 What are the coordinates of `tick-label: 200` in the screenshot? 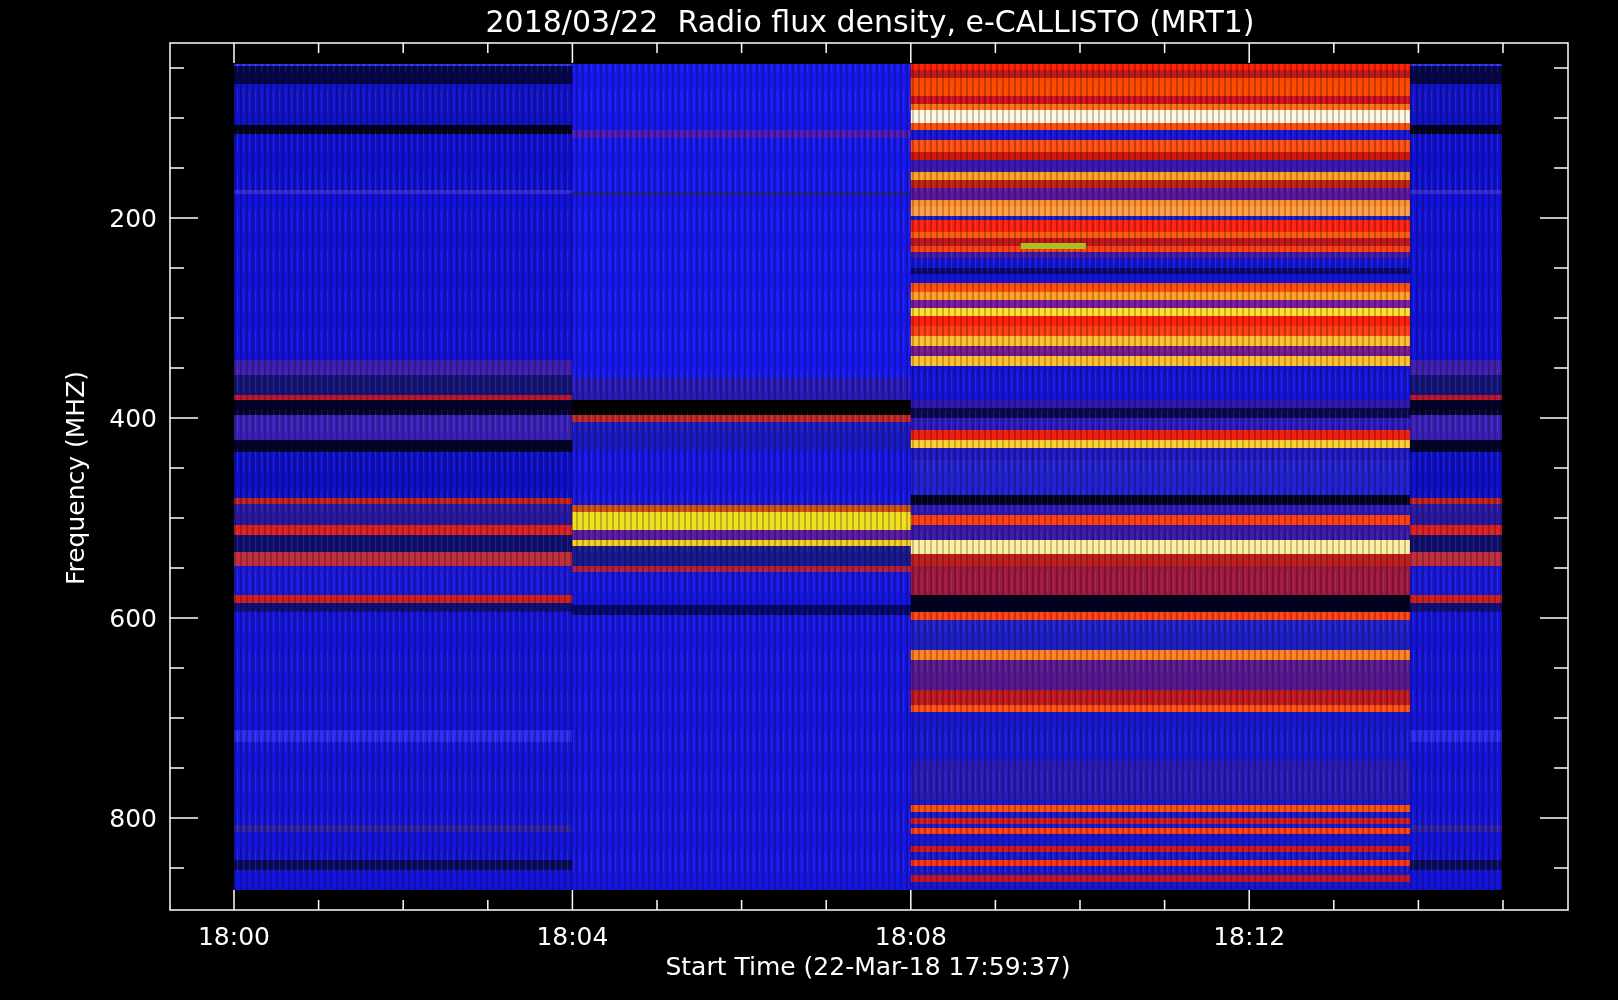 It's located at (133, 218).